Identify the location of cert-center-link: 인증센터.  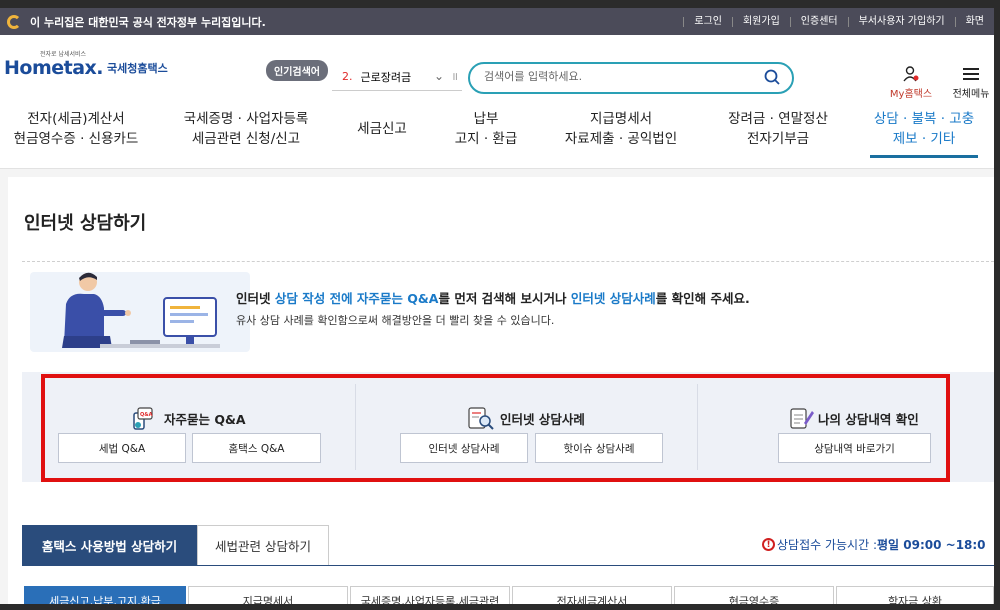
(818, 21).